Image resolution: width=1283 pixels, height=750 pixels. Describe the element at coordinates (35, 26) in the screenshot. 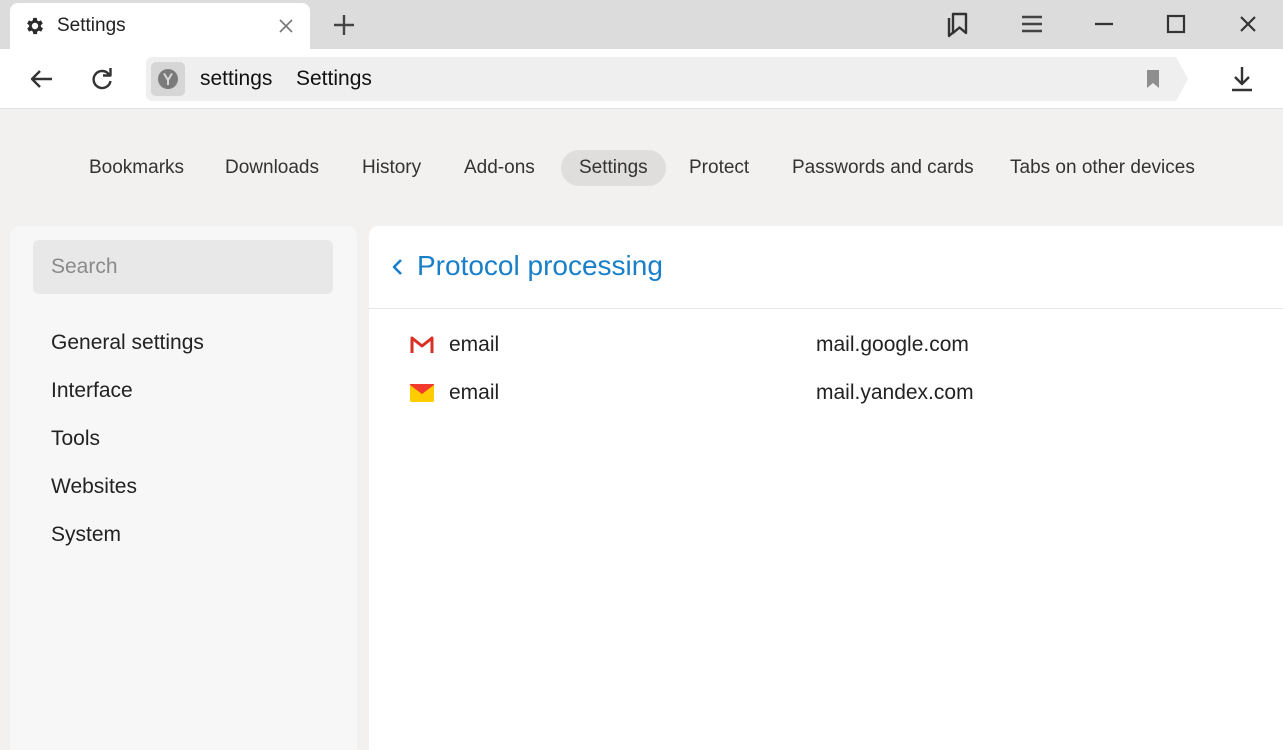

I see `gear-icon` at that location.